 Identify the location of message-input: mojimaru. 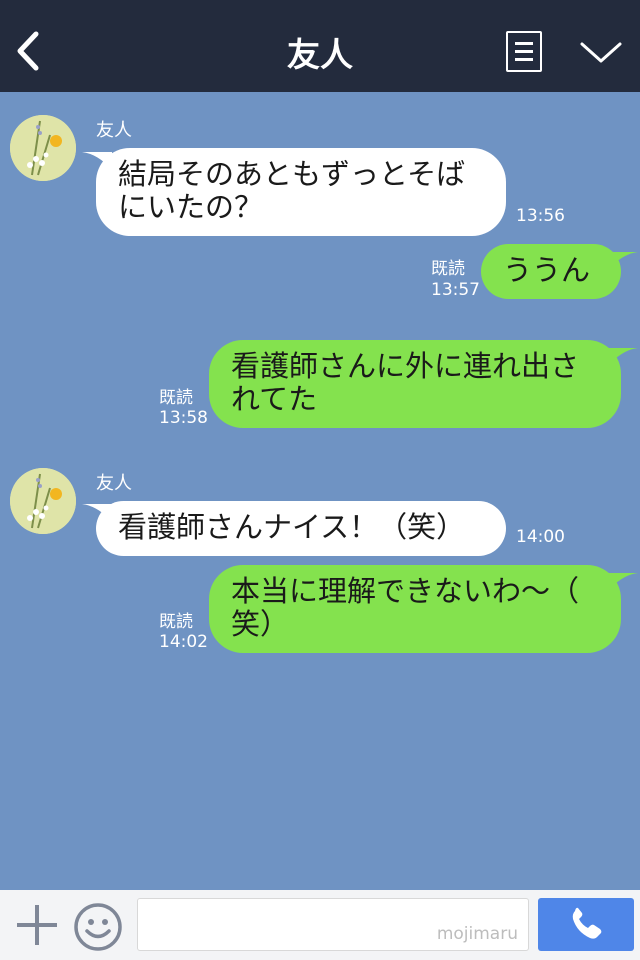
(333, 924).